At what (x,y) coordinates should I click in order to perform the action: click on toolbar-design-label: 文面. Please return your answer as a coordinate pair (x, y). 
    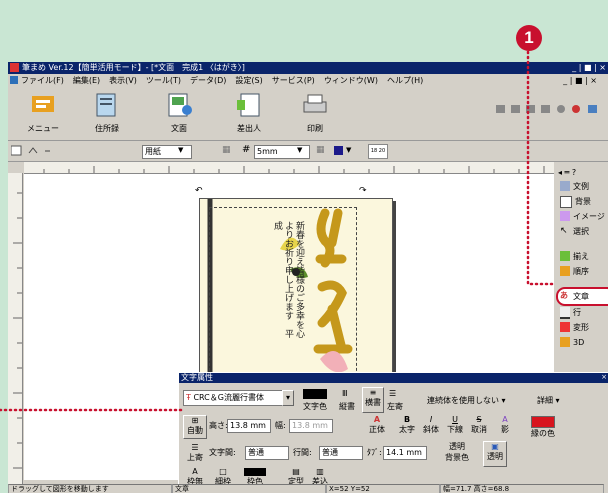
    Looking at the image, I should click on (179, 128).